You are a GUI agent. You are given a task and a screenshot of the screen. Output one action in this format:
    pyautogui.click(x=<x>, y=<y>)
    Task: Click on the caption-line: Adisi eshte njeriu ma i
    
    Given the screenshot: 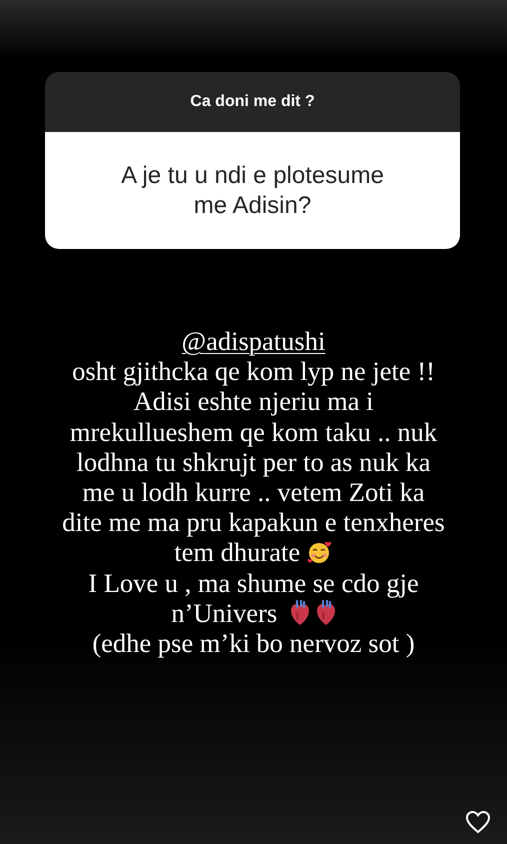 What is the action you would take?
    pyautogui.click(x=254, y=401)
    